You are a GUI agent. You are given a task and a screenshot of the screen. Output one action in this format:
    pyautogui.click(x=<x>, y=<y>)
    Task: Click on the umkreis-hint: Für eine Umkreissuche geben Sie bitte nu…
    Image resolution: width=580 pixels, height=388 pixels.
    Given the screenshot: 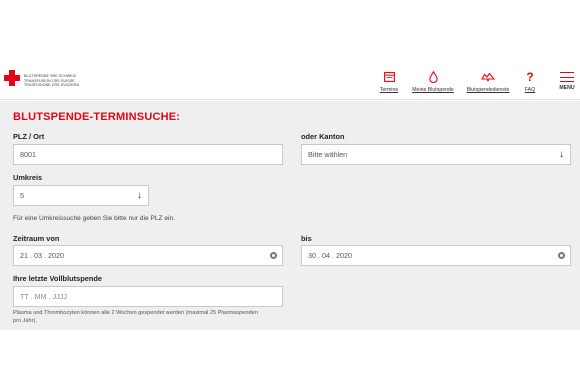 What is the action you would take?
    pyautogui.click(x=94, y=218)
    